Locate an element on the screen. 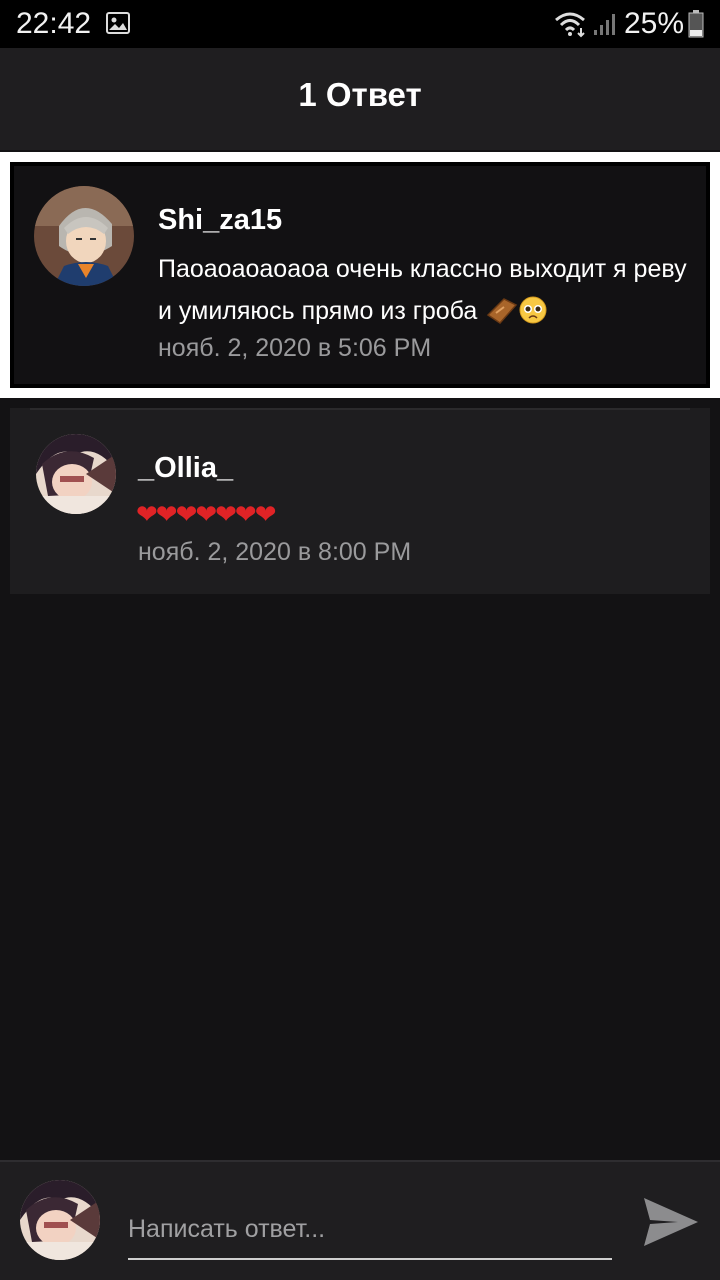 The image size is (720, 1280). battery-icon is located at coordinates (696, 24).